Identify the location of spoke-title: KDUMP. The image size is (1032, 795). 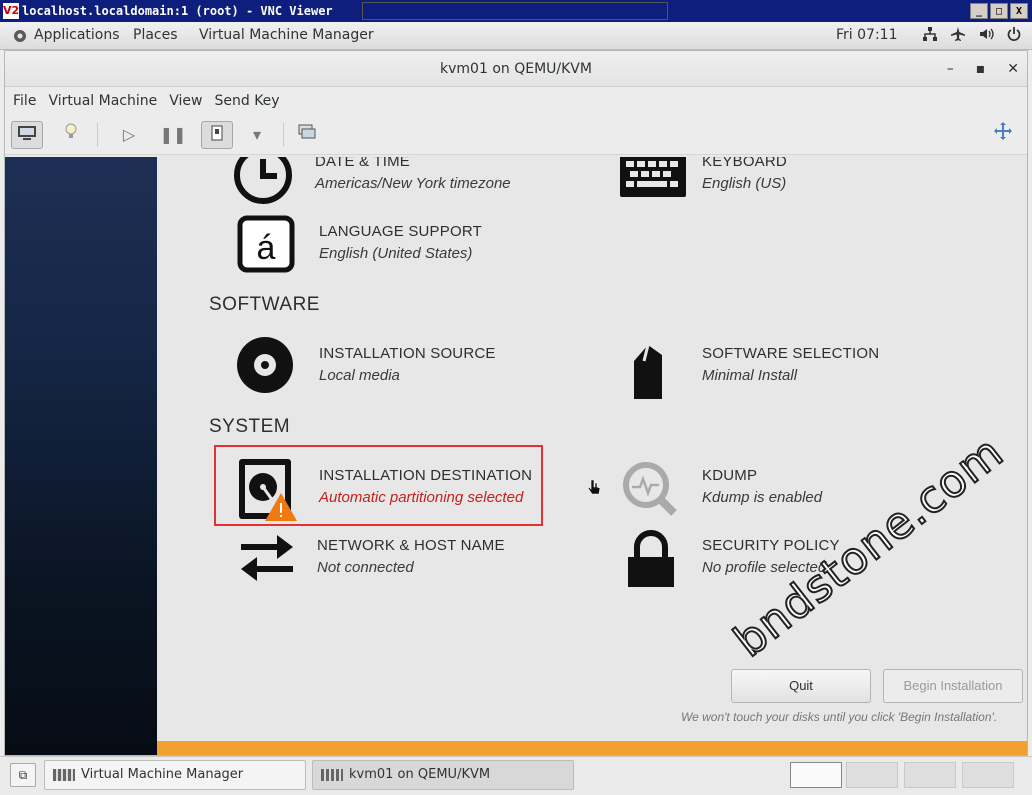
(730, 475).